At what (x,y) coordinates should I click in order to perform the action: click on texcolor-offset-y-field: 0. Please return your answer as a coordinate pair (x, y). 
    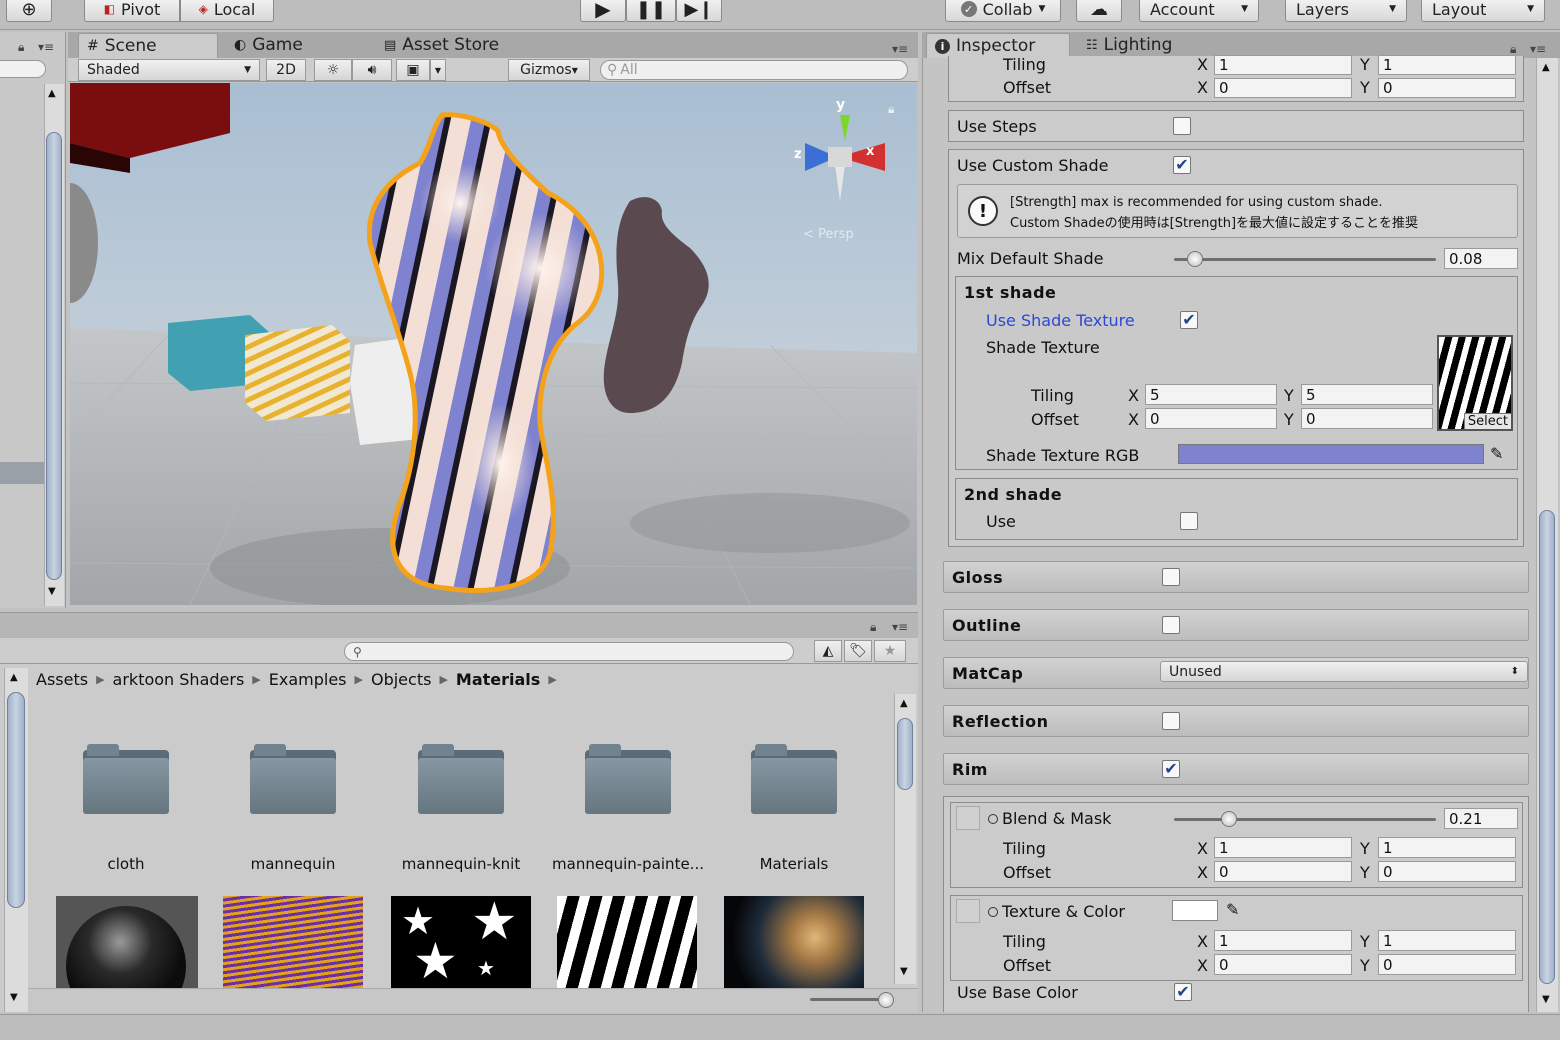
    Looking at the image, I should click on (1447, 964).